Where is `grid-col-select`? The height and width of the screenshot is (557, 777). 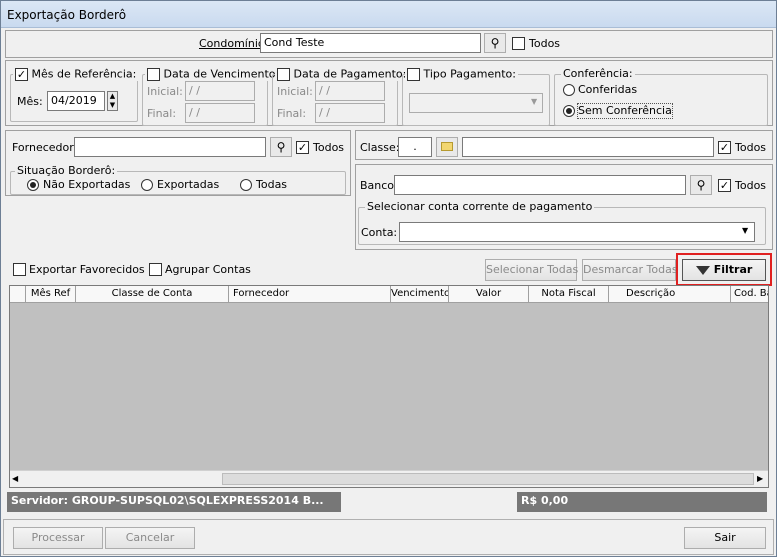 grid-col-select is located at coordinates (18, 294).